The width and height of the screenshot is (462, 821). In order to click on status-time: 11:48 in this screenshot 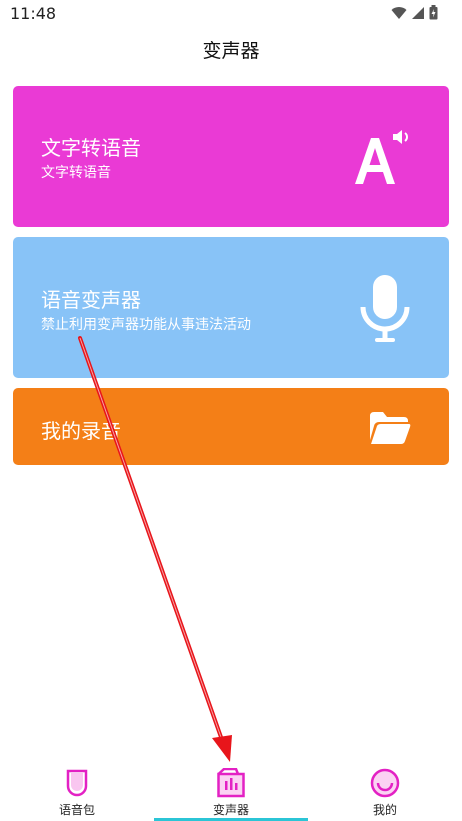, I will do `click(33, 13)`.